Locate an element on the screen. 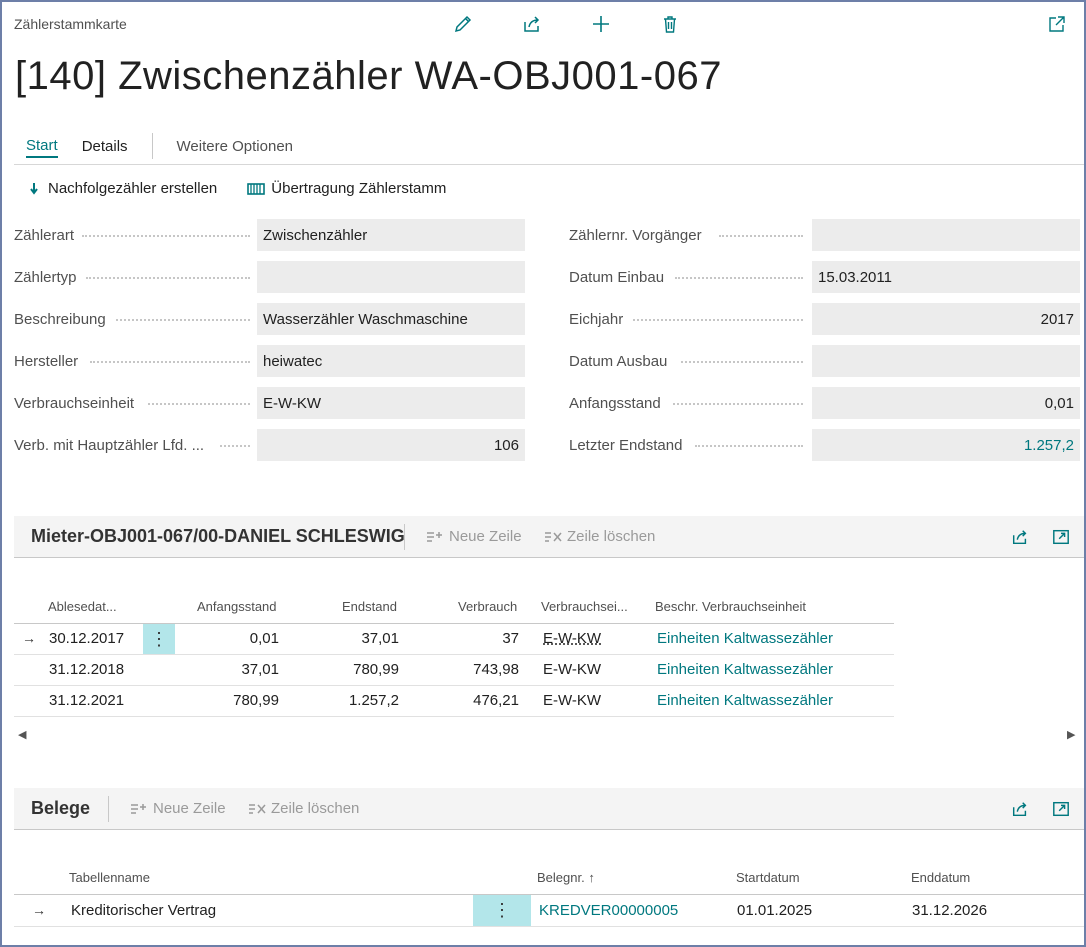  last-end-reading-field: 1.257,2 is located at coordinates (946, 445).